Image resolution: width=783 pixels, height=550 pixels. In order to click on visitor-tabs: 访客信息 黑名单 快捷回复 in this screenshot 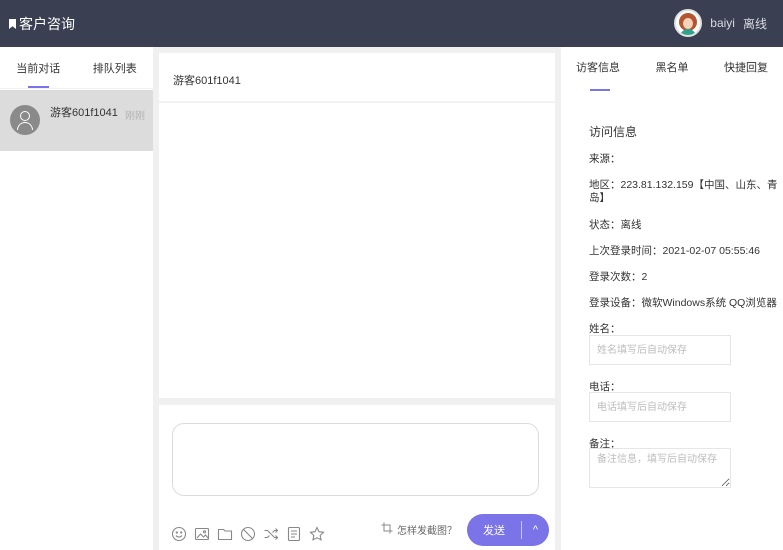, I will do `click(672, 69)`.